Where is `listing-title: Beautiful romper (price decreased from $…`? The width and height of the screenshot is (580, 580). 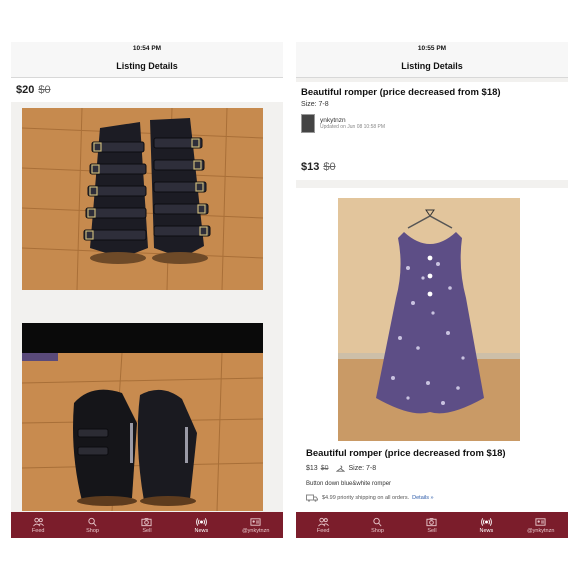 listing-title: Beautiful romper (price decreased from $… is located at coordinates (401, 92).